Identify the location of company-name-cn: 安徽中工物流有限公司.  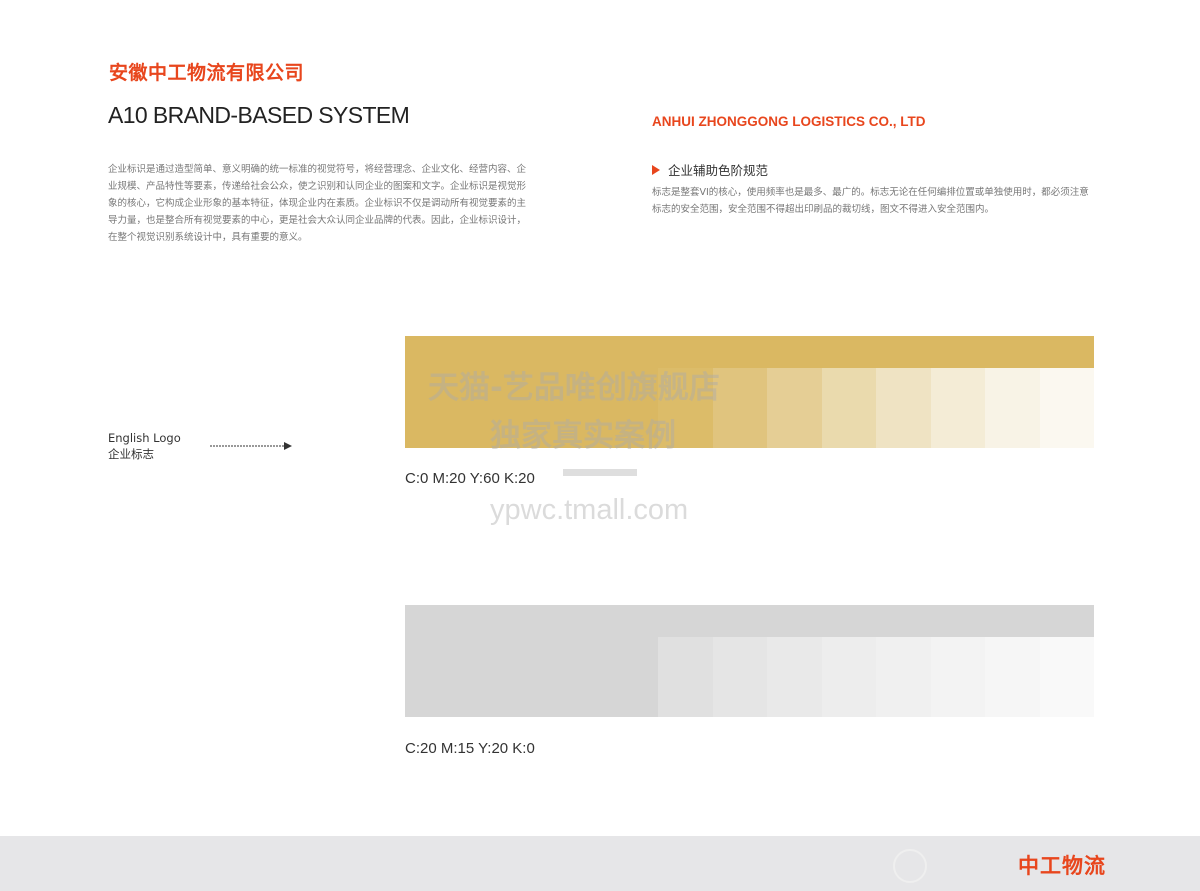
(207, 73).